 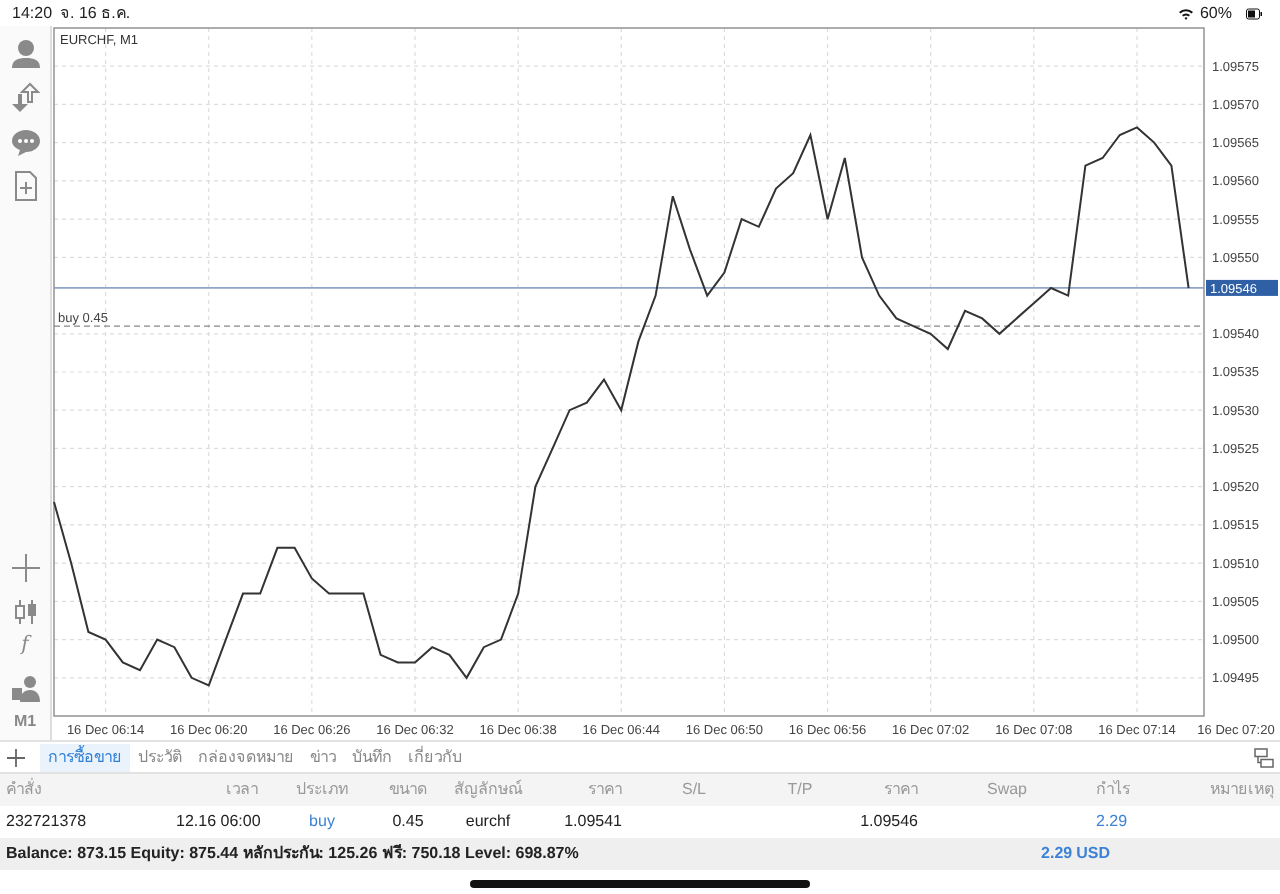 I want to click on wifi-icon, so click(x=1185, y=13).